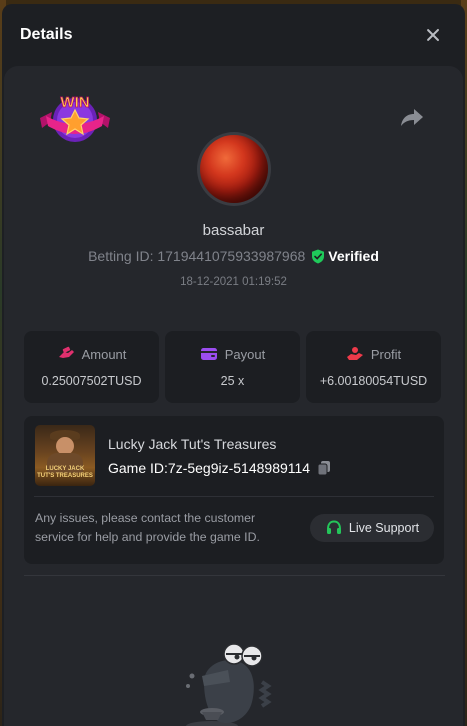 This screenshot has width=467, height=726. I want to click on betting-id-row: Betting ID: 1719441075933987968 Verified, so click(233, 256).